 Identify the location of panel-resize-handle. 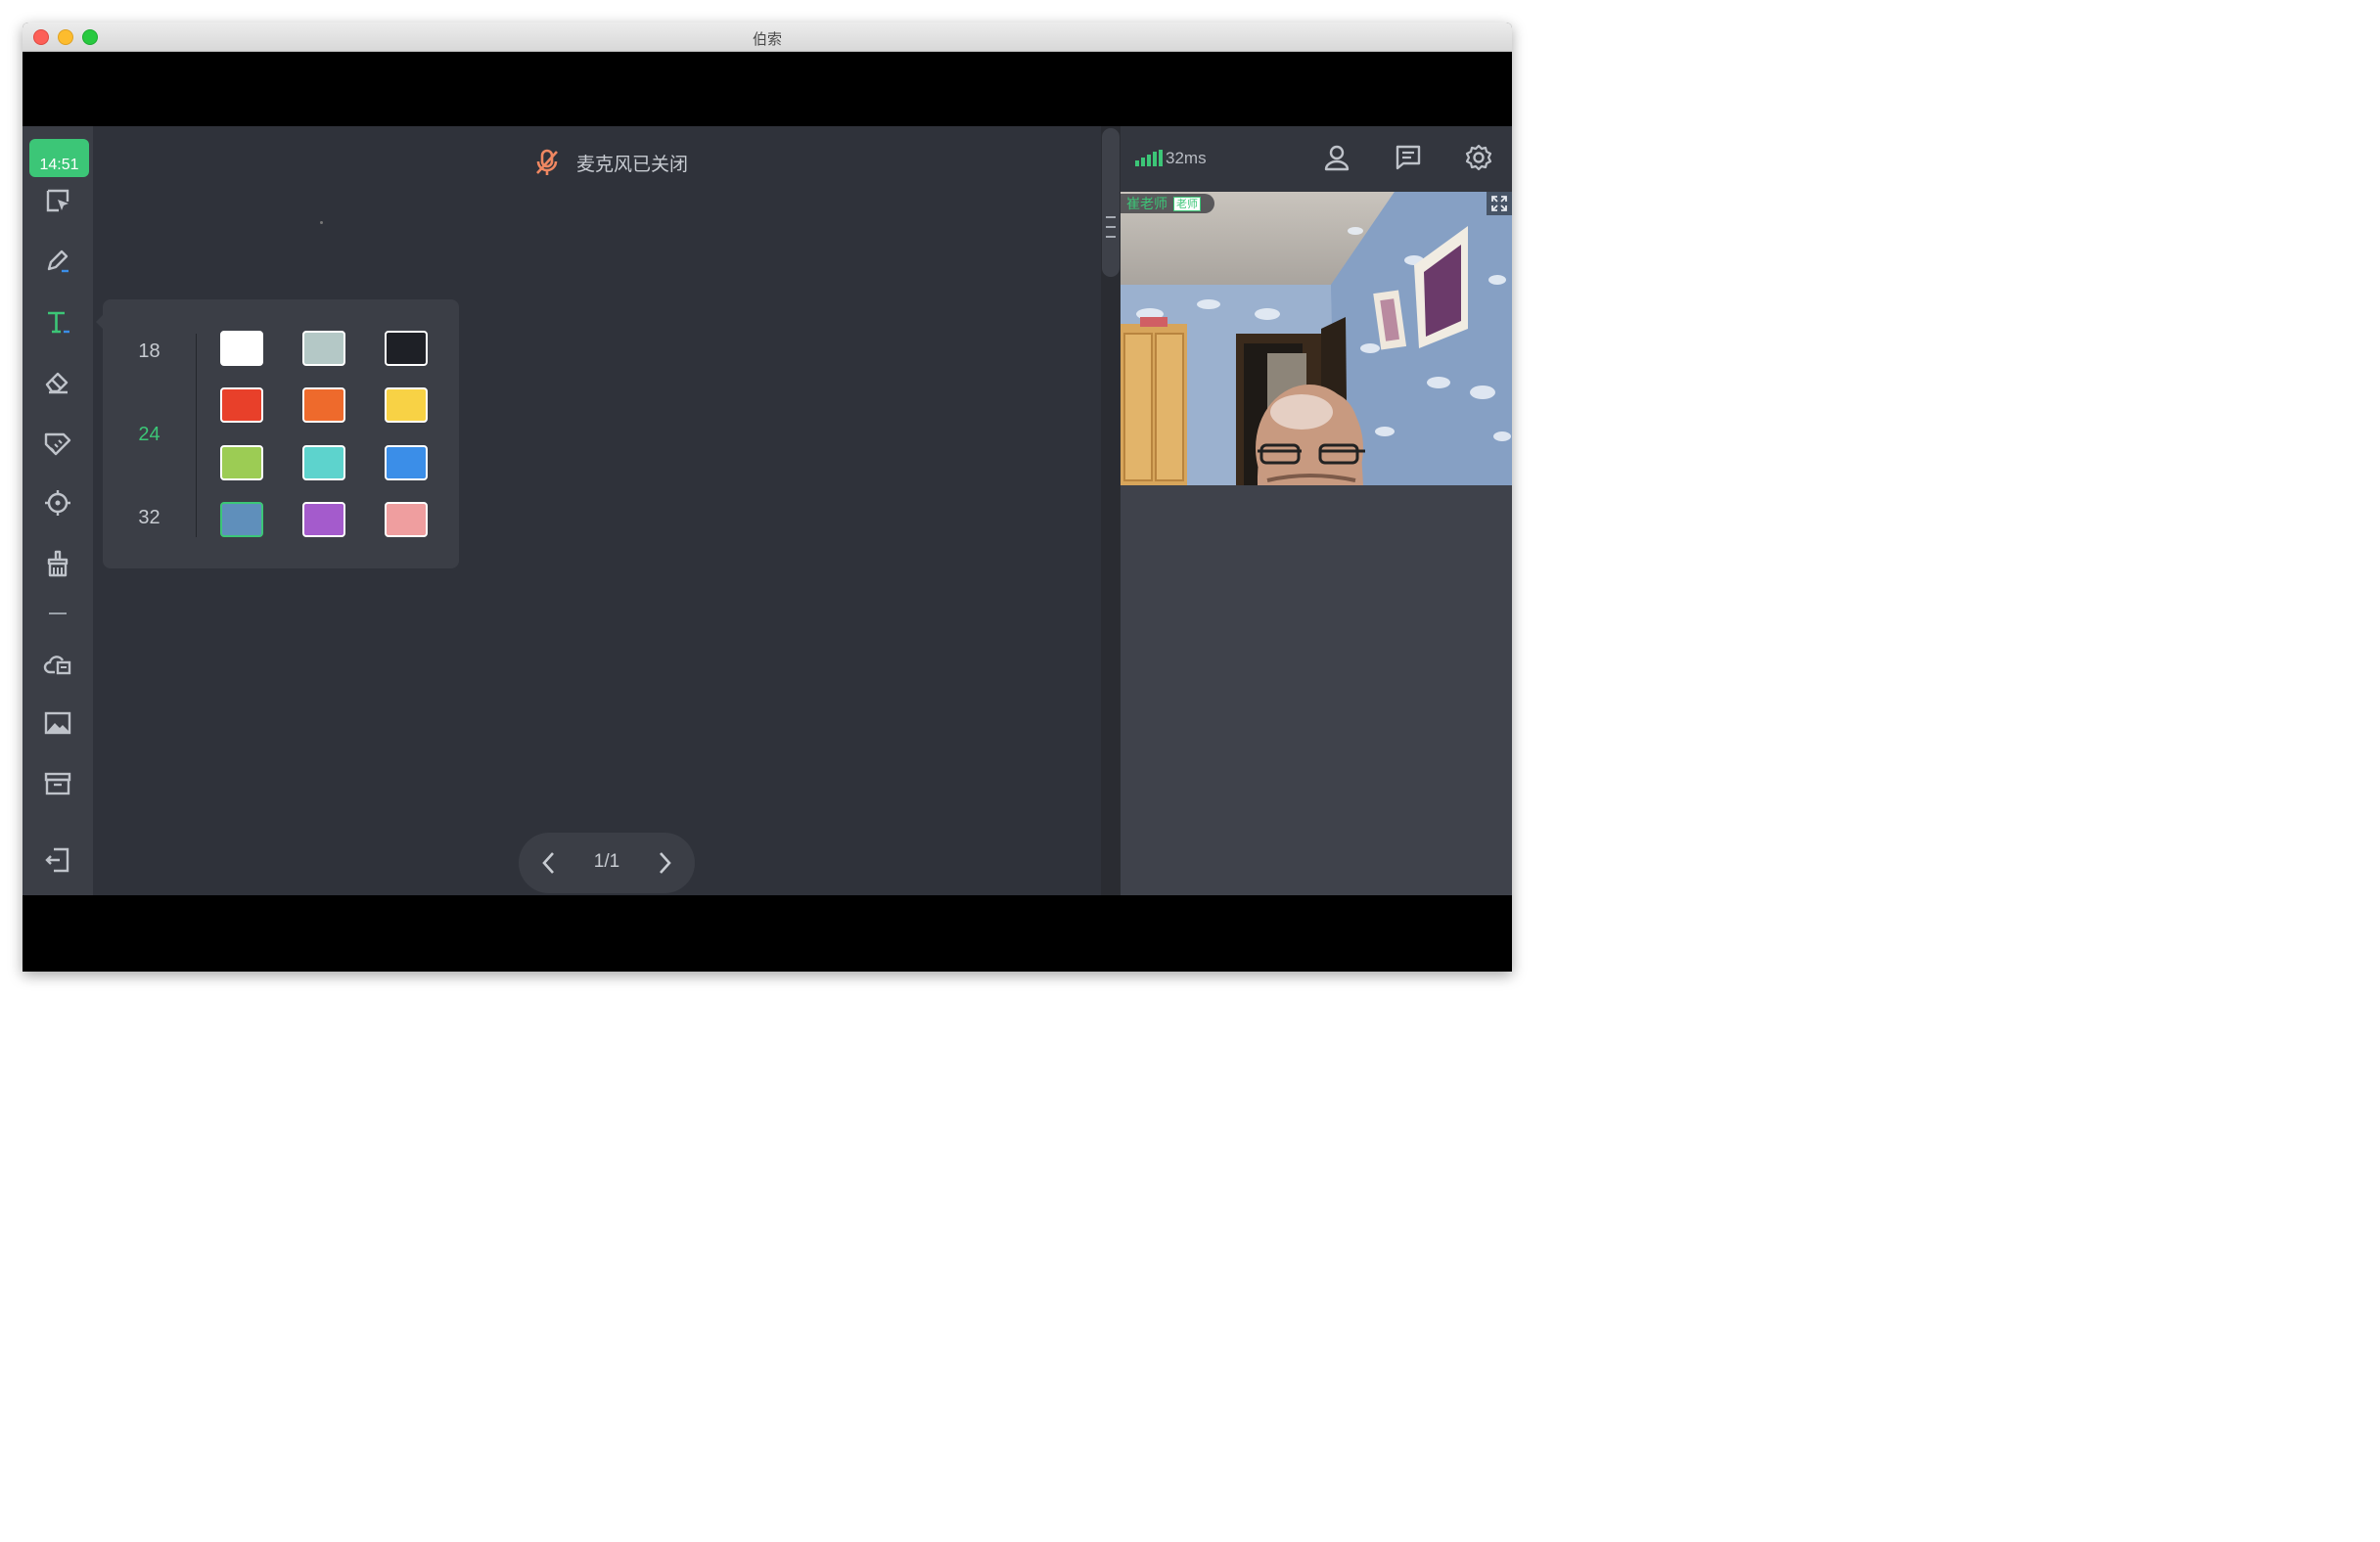
(1111, 202).